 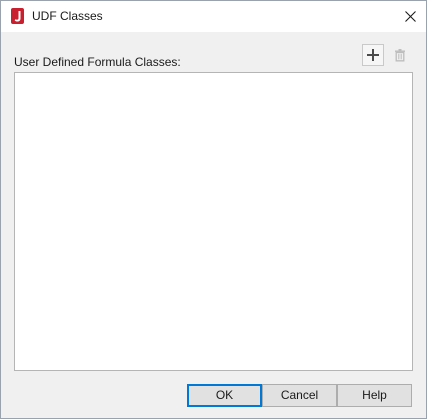 I want to click on close-icon, so click(x=410, y=16).